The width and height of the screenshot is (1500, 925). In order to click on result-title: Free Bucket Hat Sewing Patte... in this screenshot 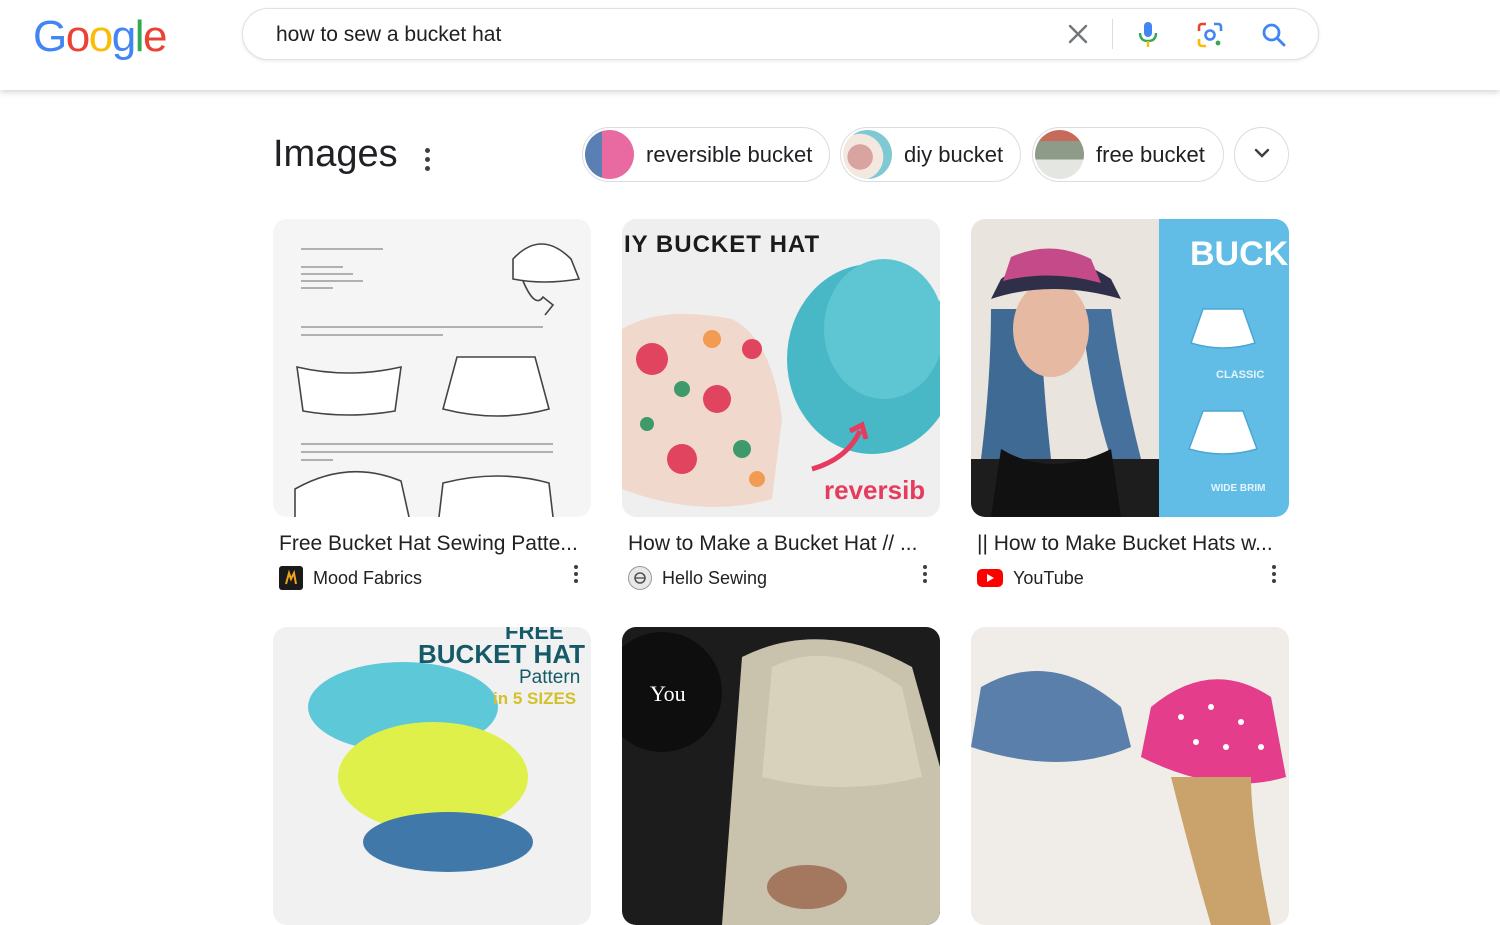, I will do `click(434, 544)`.